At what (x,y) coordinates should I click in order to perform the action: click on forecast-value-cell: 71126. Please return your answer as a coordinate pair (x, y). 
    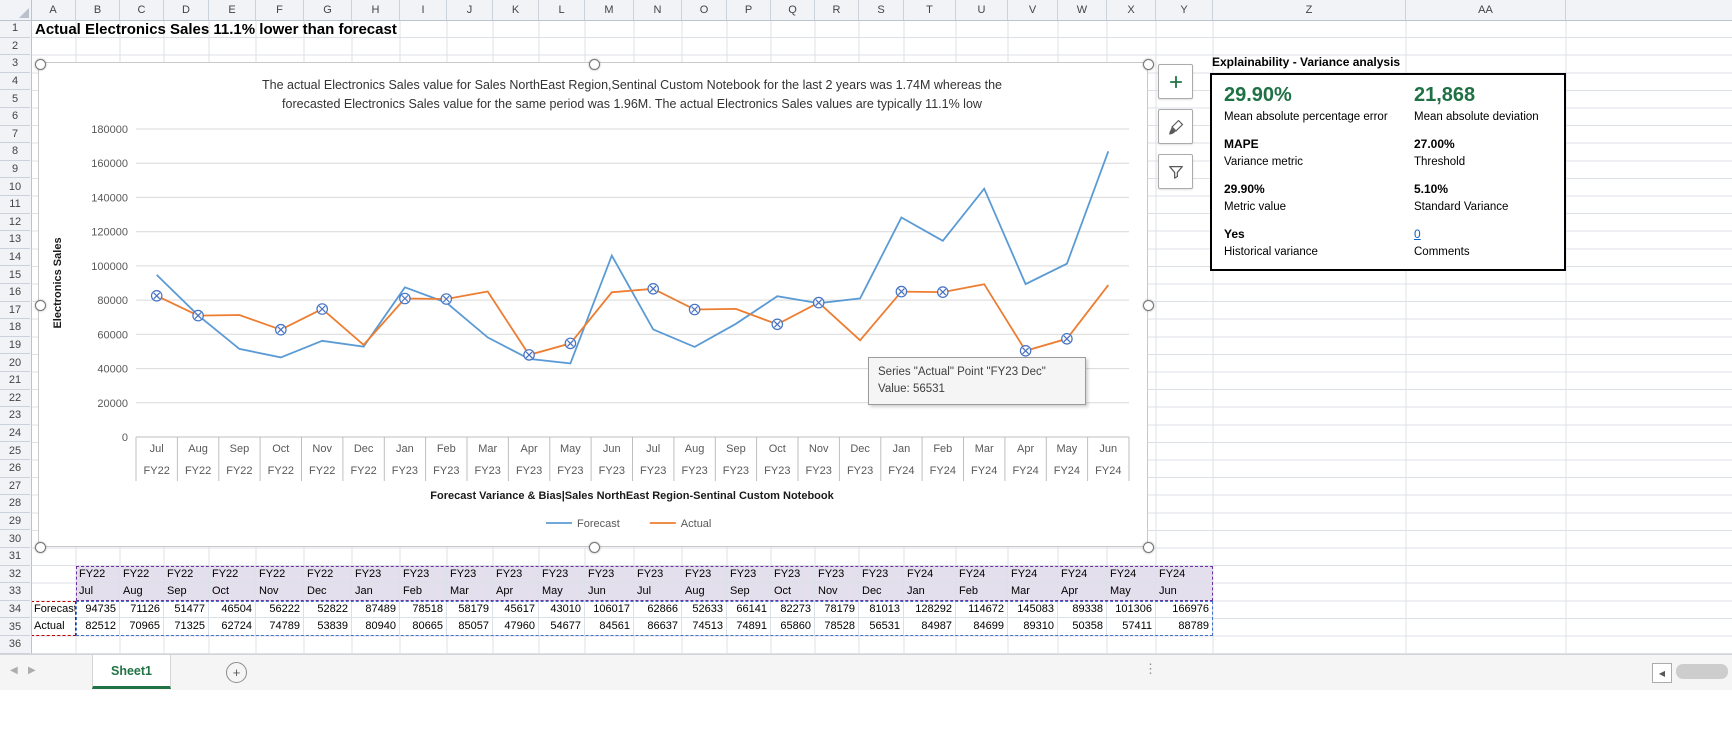
    Looking at the image, I should click on (142, 609).